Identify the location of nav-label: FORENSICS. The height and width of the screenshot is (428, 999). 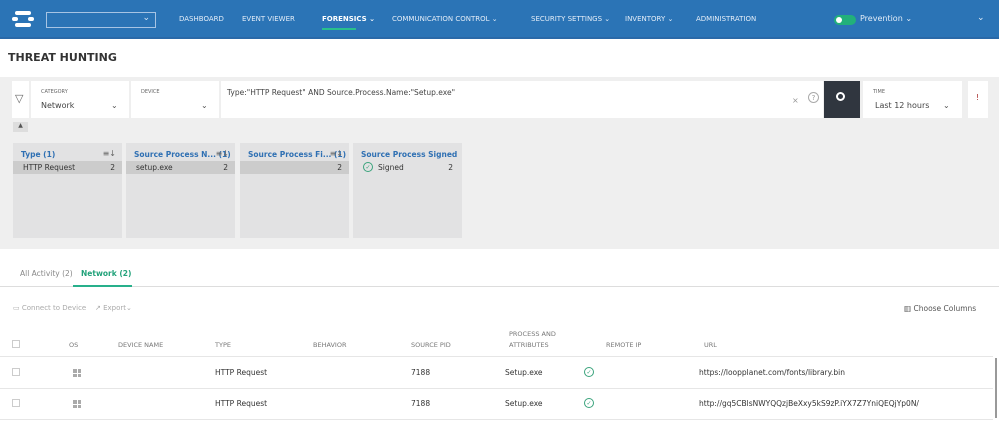
(344, 19).